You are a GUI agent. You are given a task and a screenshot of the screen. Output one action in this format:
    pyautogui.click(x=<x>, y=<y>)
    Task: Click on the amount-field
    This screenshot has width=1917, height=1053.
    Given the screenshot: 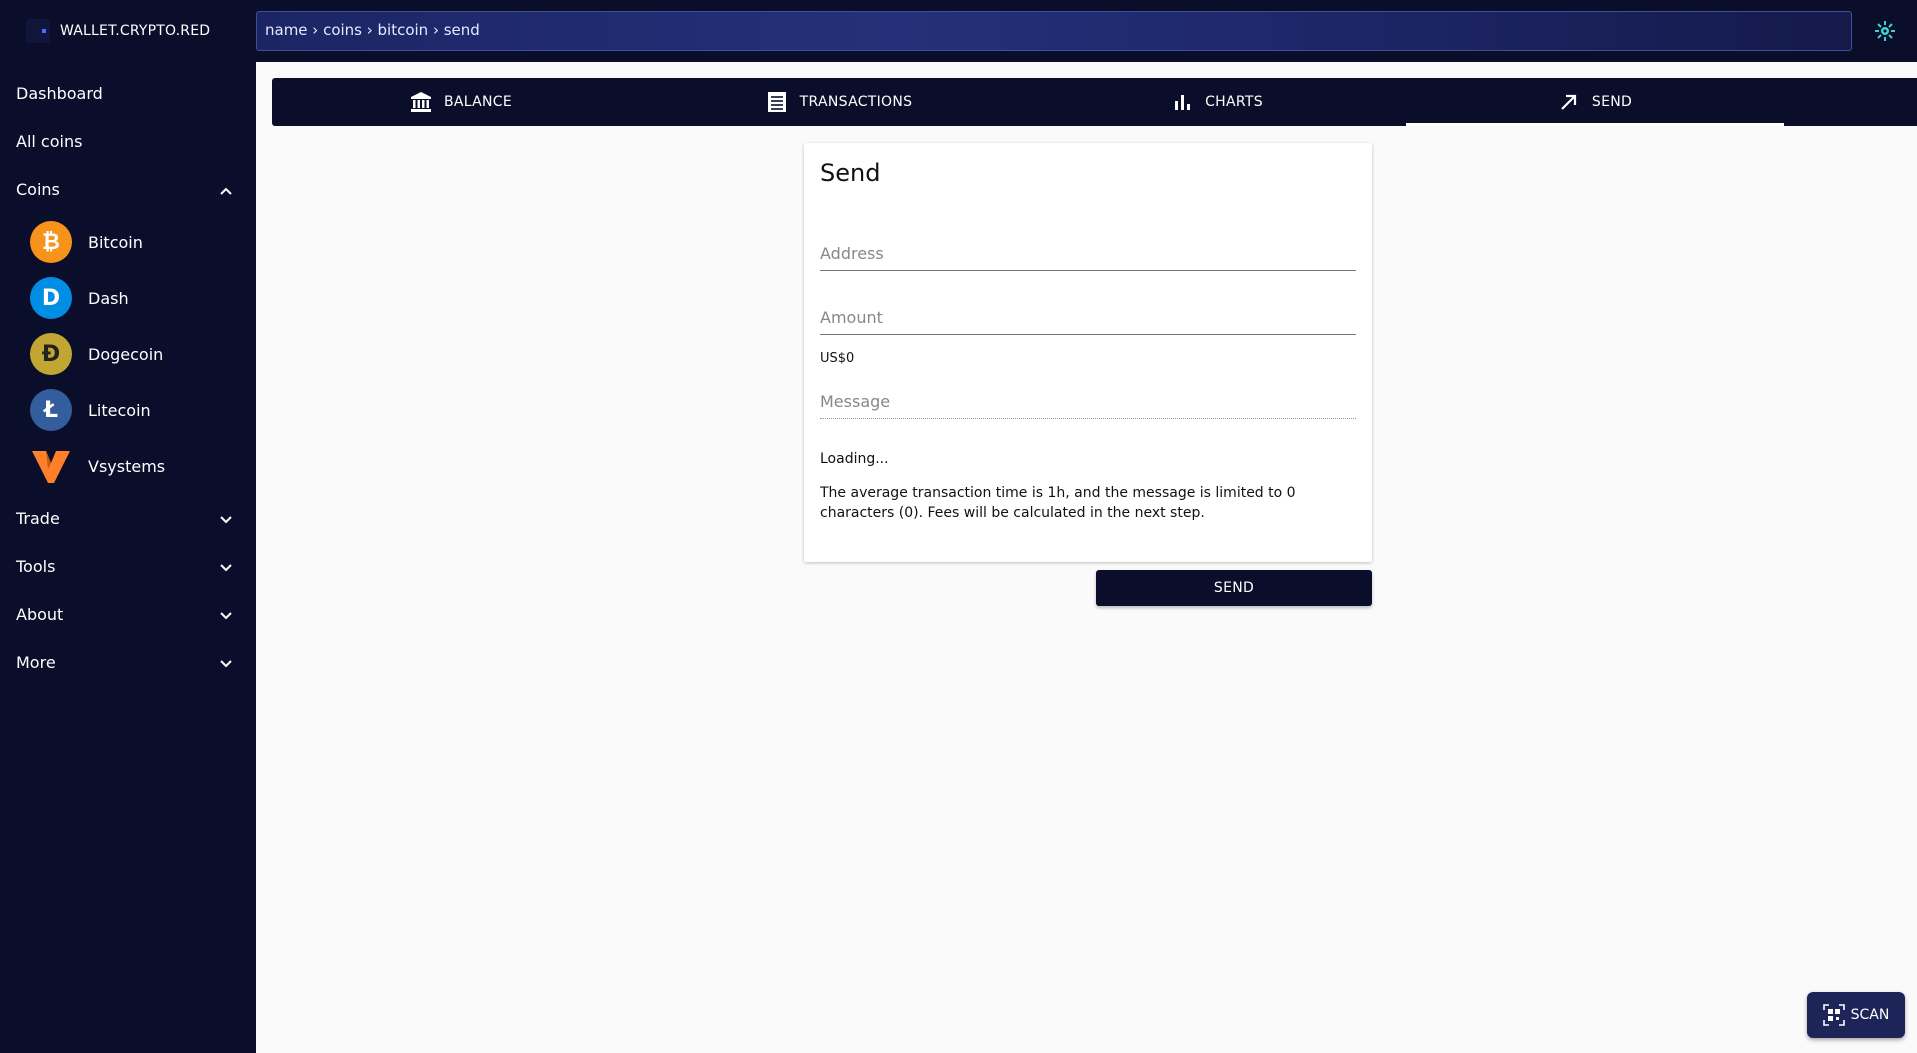 What is the action you would take?
    pyautogui.click(x=1088, y=318)
    